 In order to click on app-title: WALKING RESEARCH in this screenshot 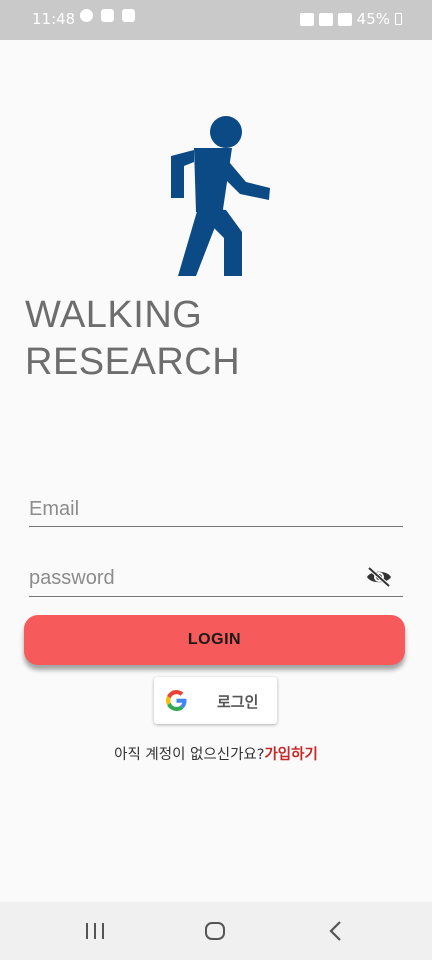, I will do `click(132, 339)`.